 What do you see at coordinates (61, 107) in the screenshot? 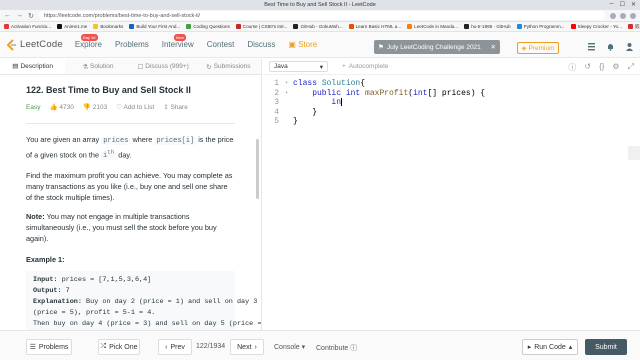
I see `like-button: 👍 4730` at bounding box center [61, 107].